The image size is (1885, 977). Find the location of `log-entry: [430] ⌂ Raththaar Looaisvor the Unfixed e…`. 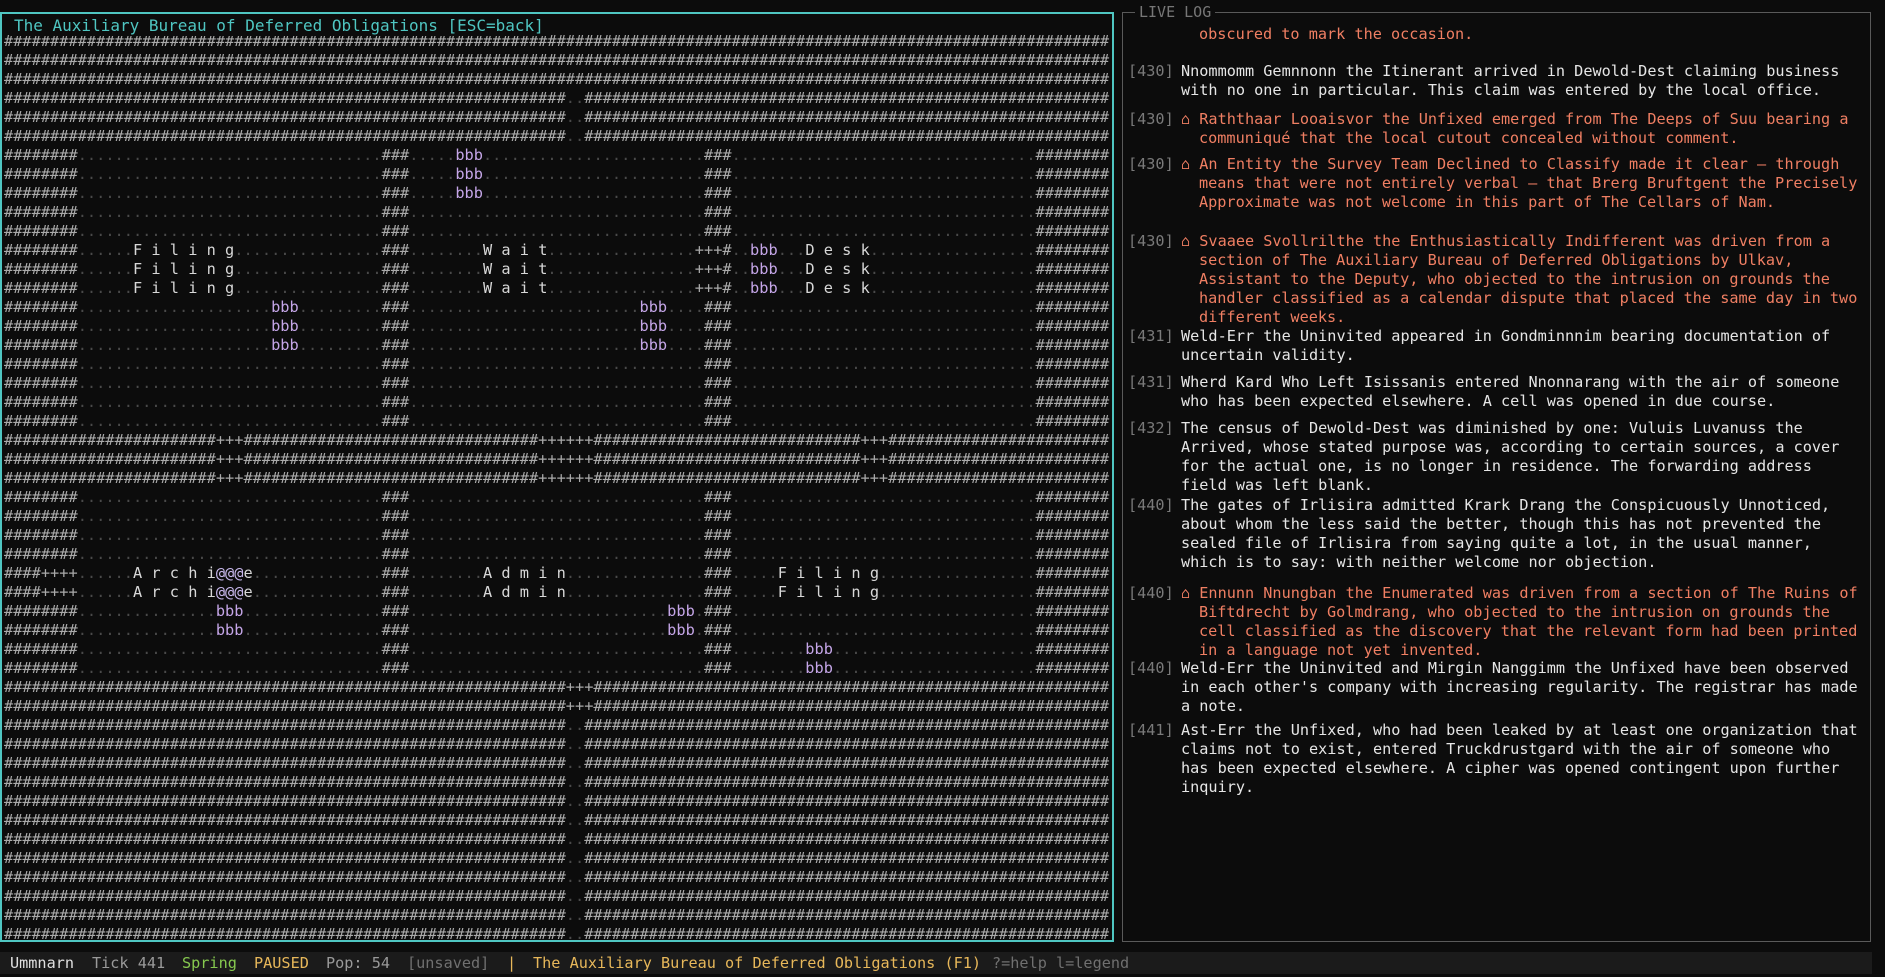

log-entry: [430] ⌂ Raththaar Looaisvor the Unfixed e… is located at coordinates (1494, 129).